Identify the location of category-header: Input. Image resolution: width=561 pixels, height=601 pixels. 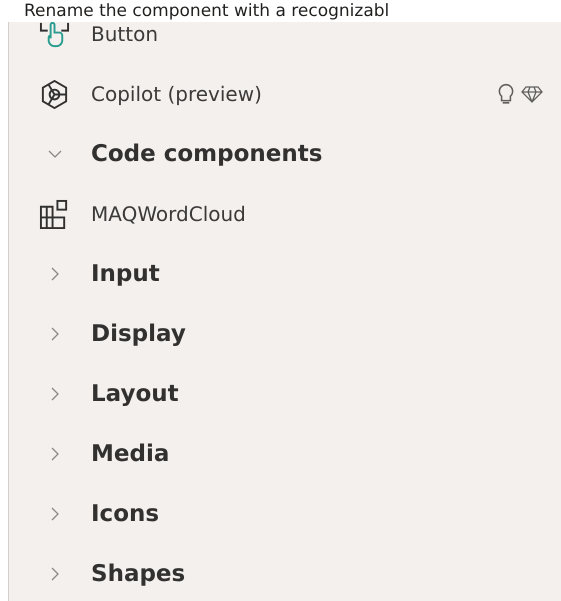
(125, 274).